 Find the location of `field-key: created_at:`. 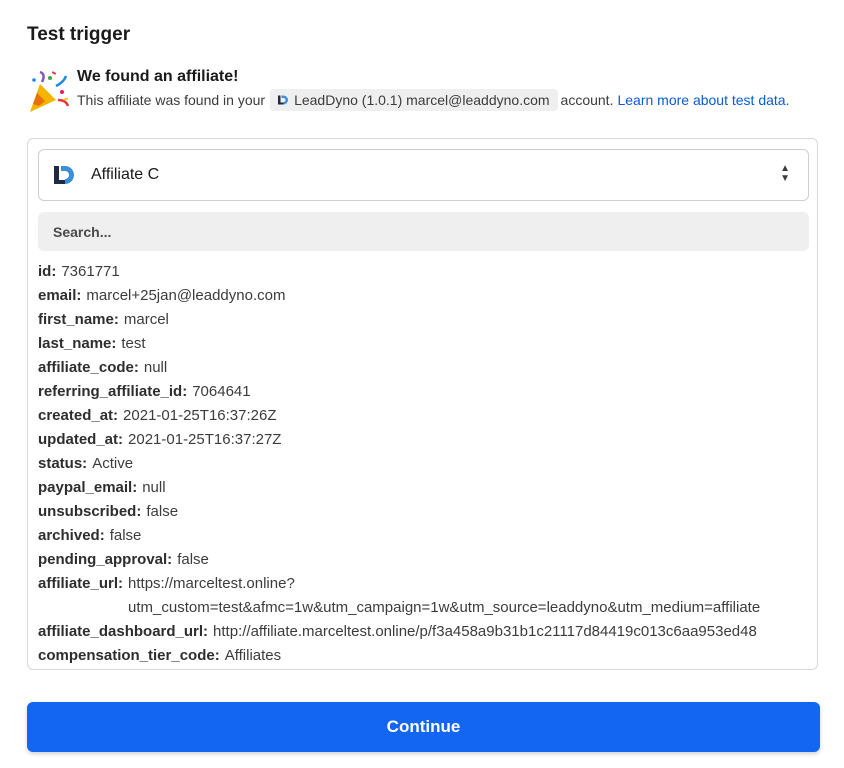

field-key: created_at: is located at coordinates (78, 415).